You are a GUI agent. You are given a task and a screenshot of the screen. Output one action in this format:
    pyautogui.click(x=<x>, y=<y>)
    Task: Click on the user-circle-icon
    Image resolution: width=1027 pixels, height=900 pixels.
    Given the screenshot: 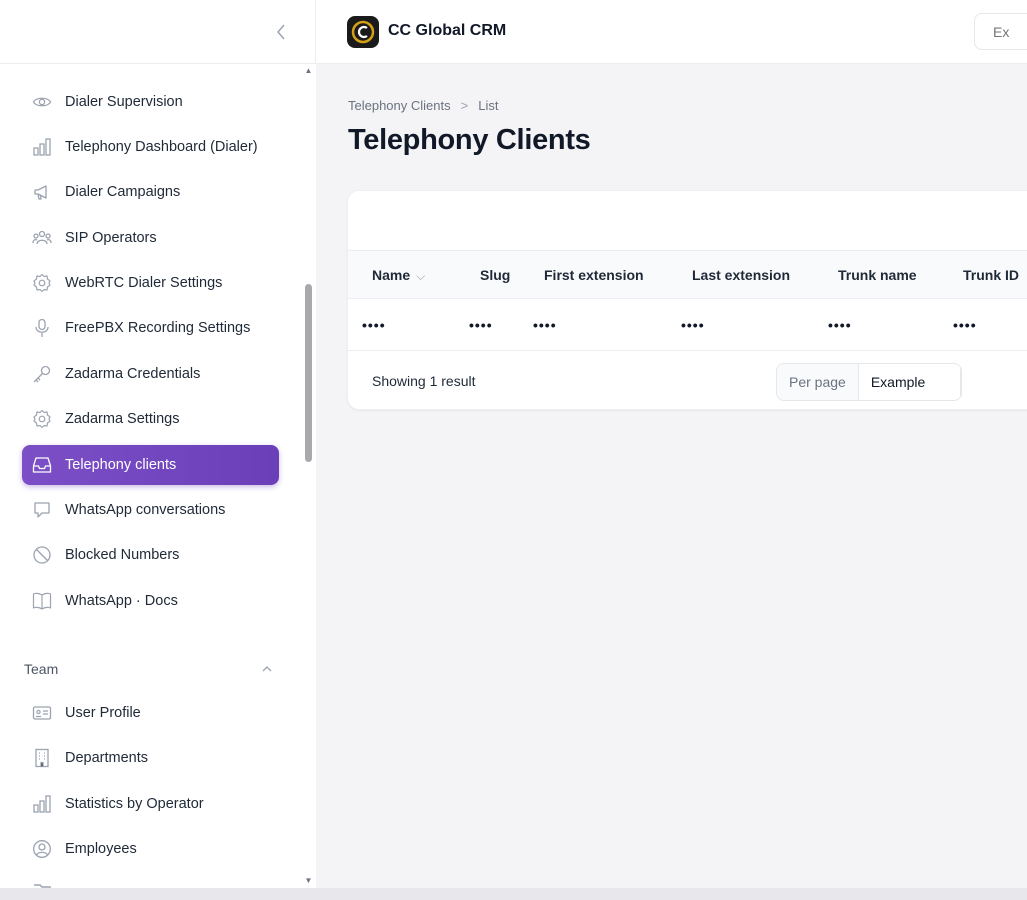 What is the action you would take?
    pyautogui.click(x=42, y=849)
    